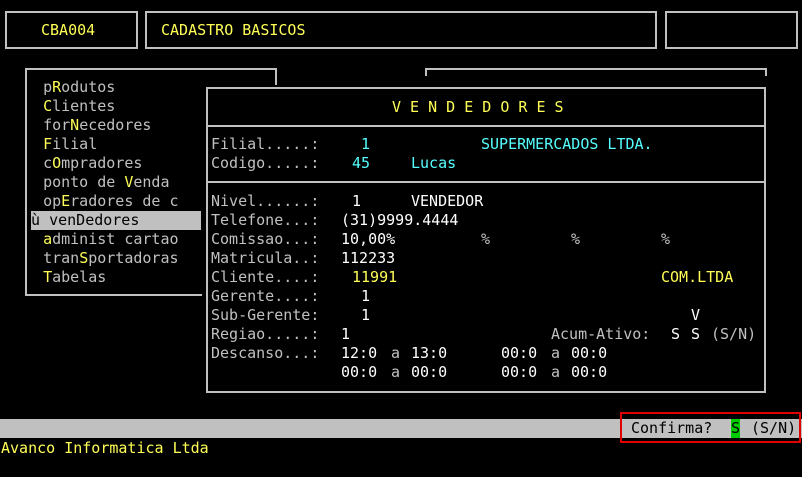 The image size is (802, 477). I want to click on comissao-pct-4: %, so click(666, 239).